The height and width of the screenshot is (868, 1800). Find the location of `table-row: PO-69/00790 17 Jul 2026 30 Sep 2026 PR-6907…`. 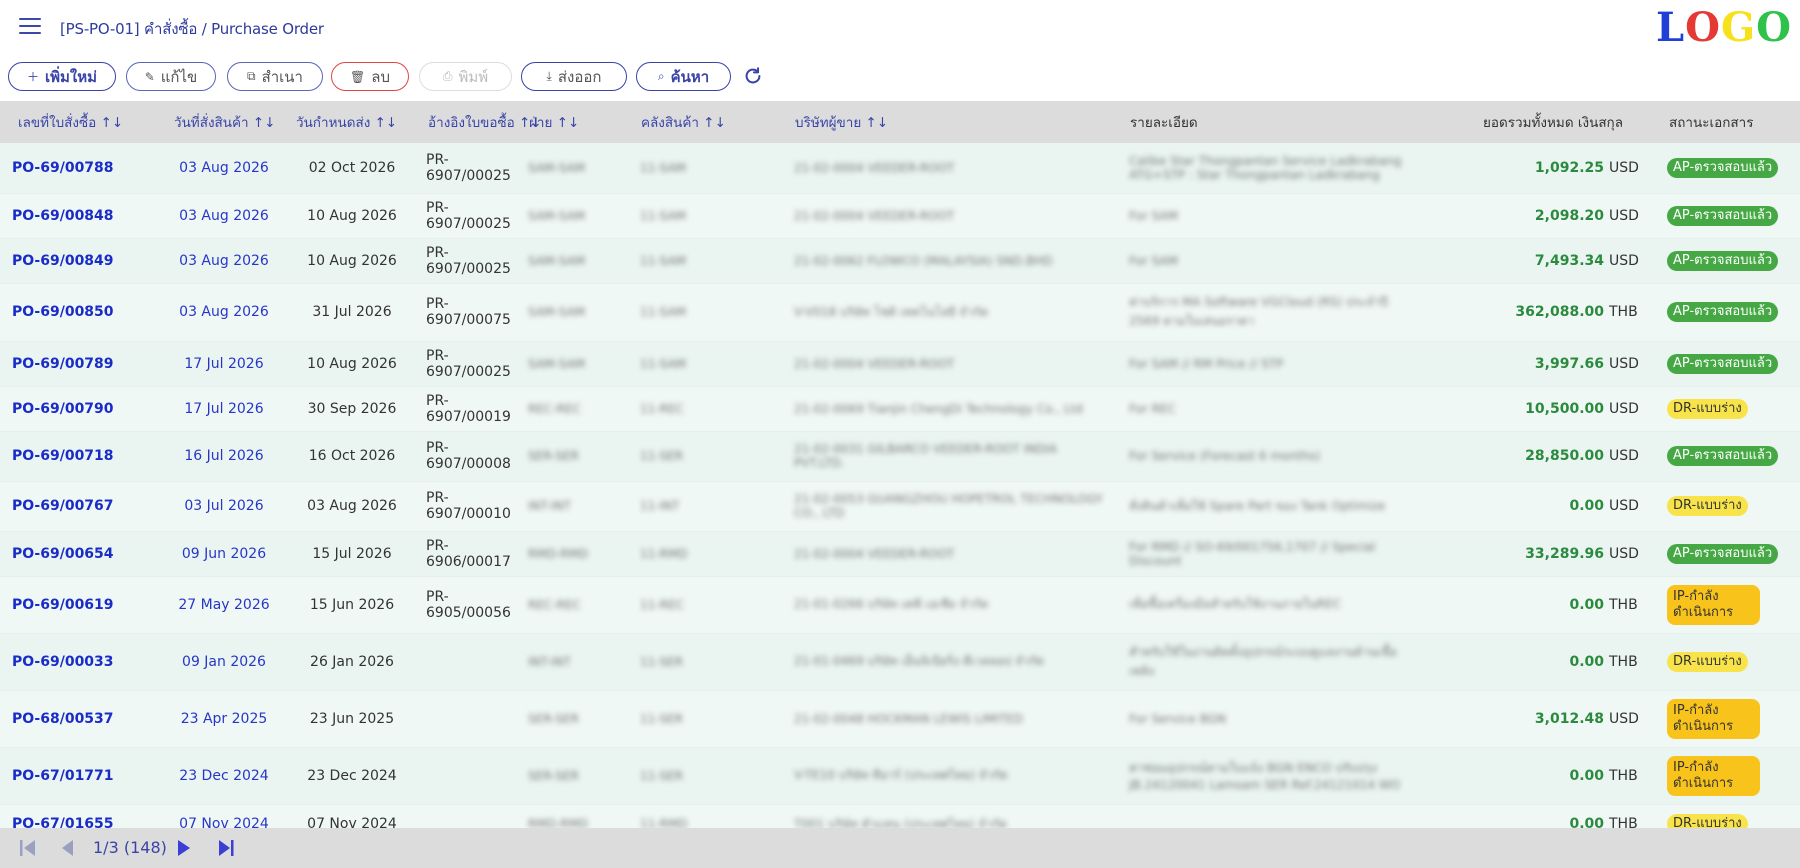

table-row: PO-69/00790 17 Jul 2026 30 Sep 2026 PR-6907… is located at coordinates (900, 409).